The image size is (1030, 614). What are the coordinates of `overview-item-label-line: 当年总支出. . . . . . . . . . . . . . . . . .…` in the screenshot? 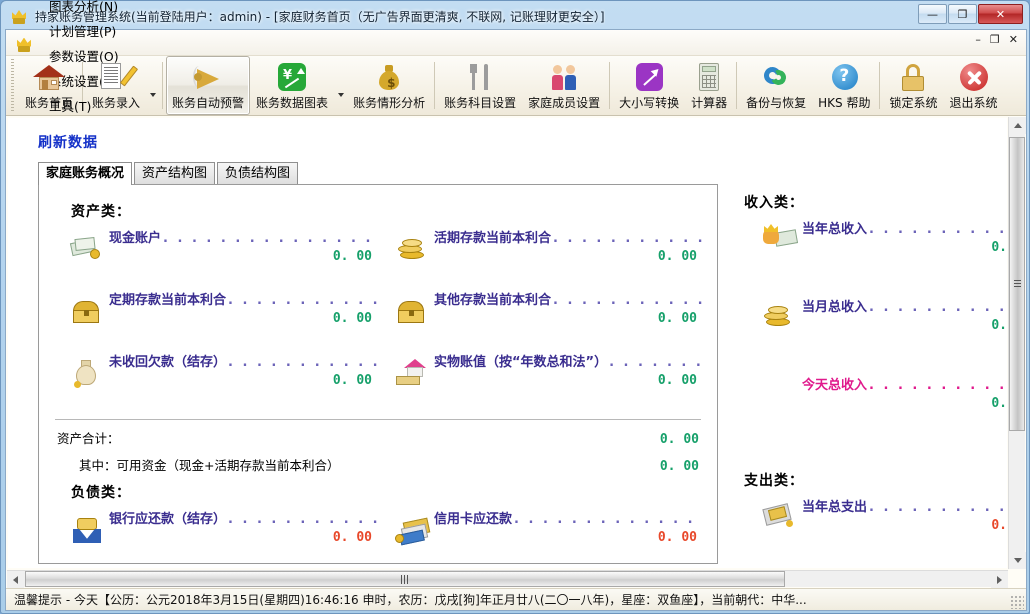 It's located at (904, 505).